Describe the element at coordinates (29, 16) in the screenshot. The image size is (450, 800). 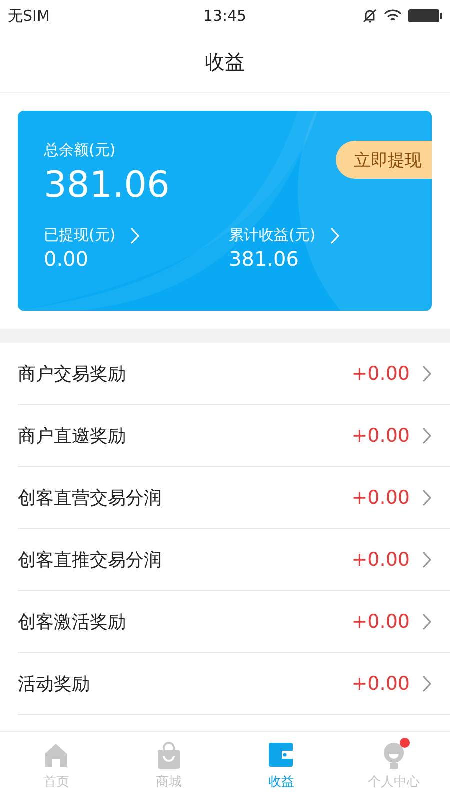
I see `carrier-text: 无SIM` at that location.